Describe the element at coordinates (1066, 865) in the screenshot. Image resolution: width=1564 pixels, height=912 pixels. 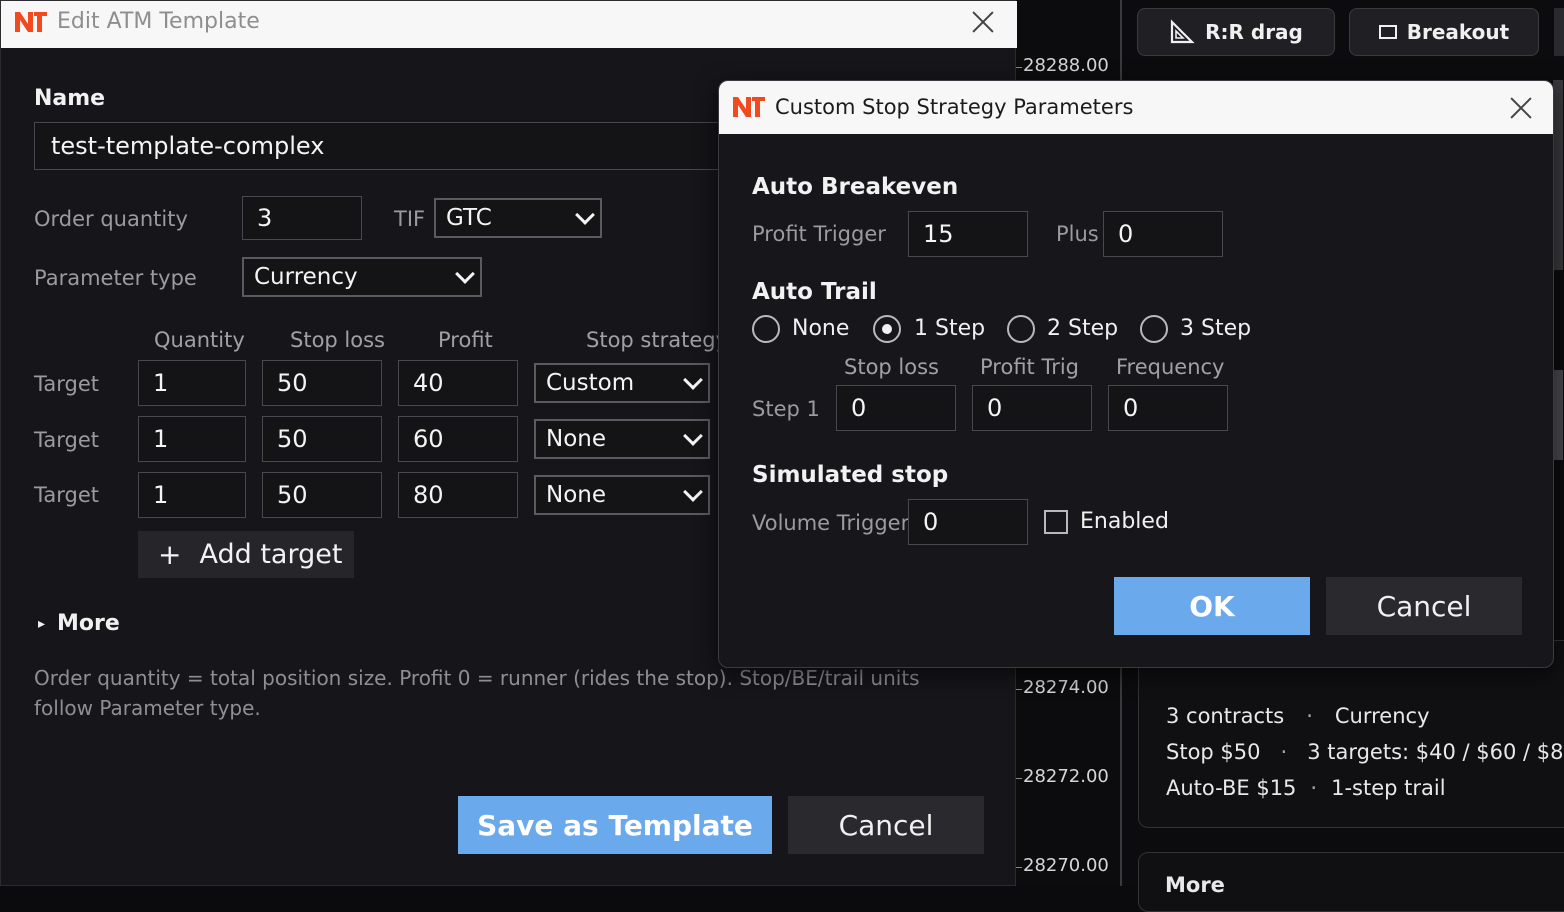
I see `price-label: 28270.00` at that location.